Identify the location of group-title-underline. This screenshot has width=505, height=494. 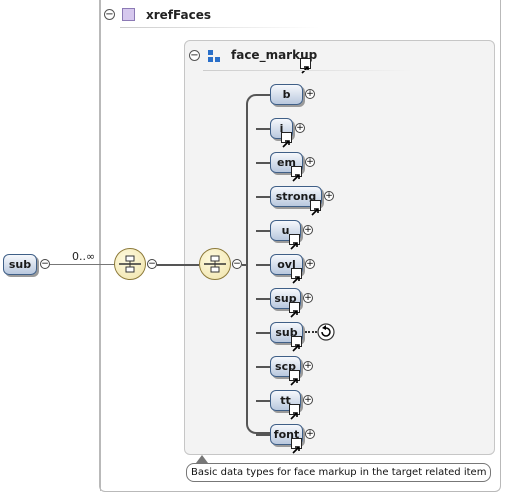
(220, 27).